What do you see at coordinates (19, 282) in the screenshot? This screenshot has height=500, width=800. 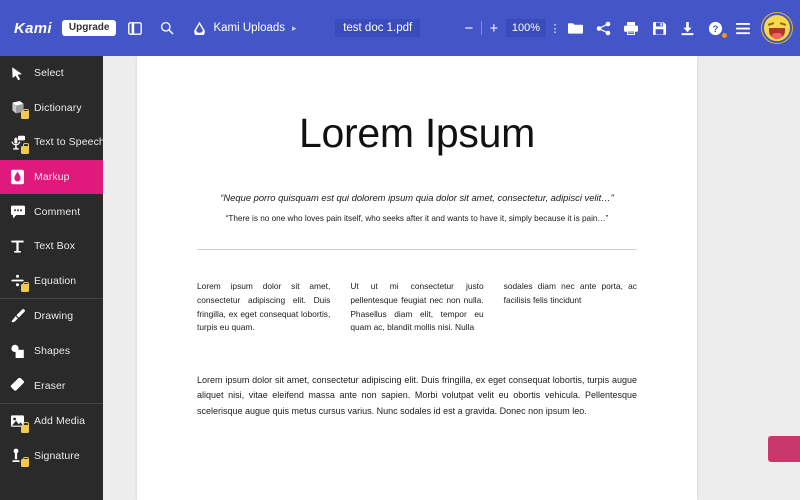 I see `equation-icon` at bounding box center [19, 282].